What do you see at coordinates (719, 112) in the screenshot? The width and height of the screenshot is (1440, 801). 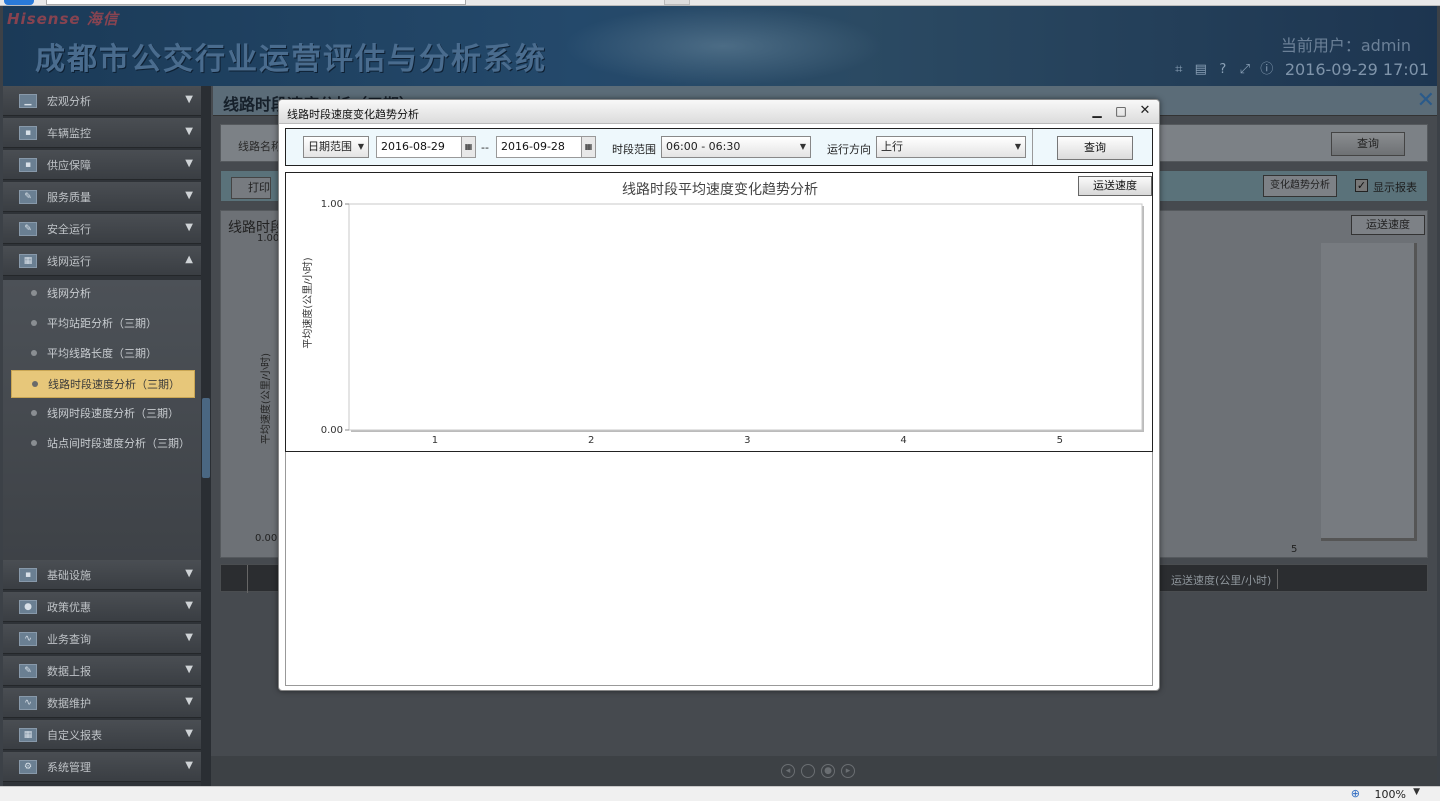 I see `dialog-titlebar: 线路时段速度变化趋势分析 ▁ □ ✕` at bounding box center [719, 112].